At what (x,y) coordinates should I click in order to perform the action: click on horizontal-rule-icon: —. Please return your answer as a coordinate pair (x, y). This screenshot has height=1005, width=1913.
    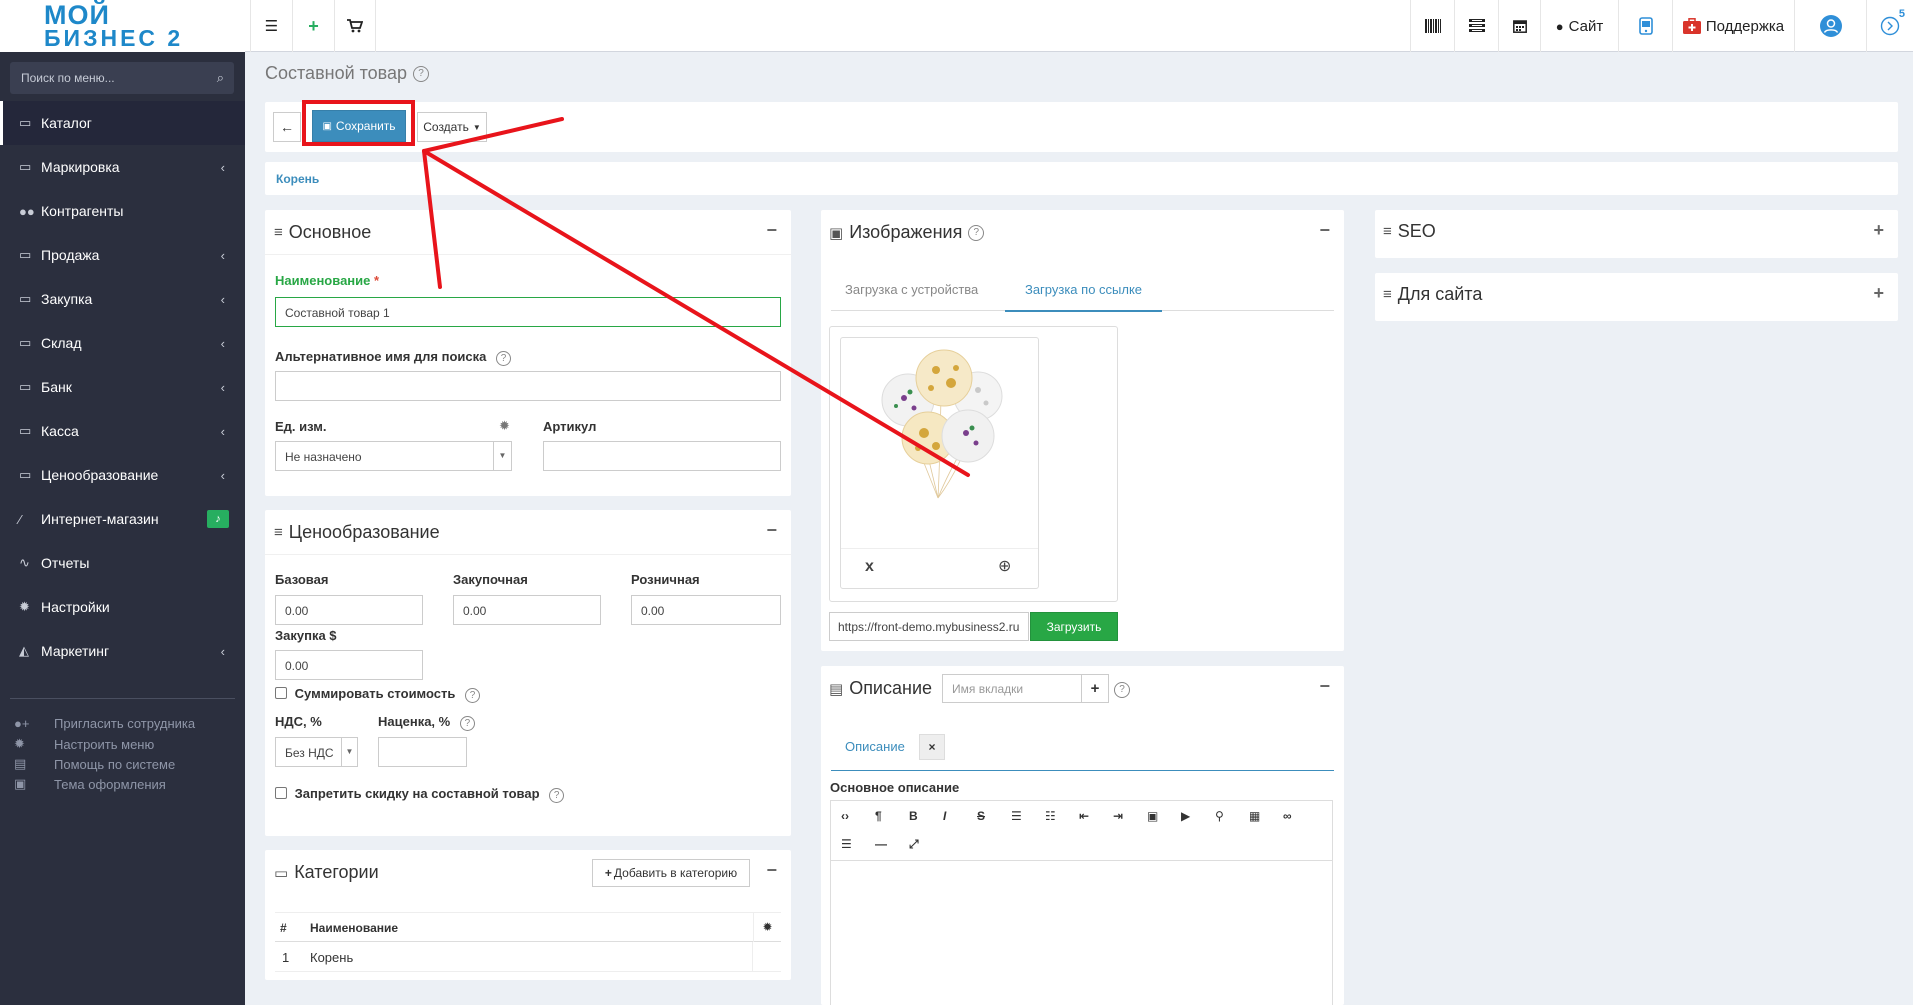
    Looking at the image, I should click on (881, 844).